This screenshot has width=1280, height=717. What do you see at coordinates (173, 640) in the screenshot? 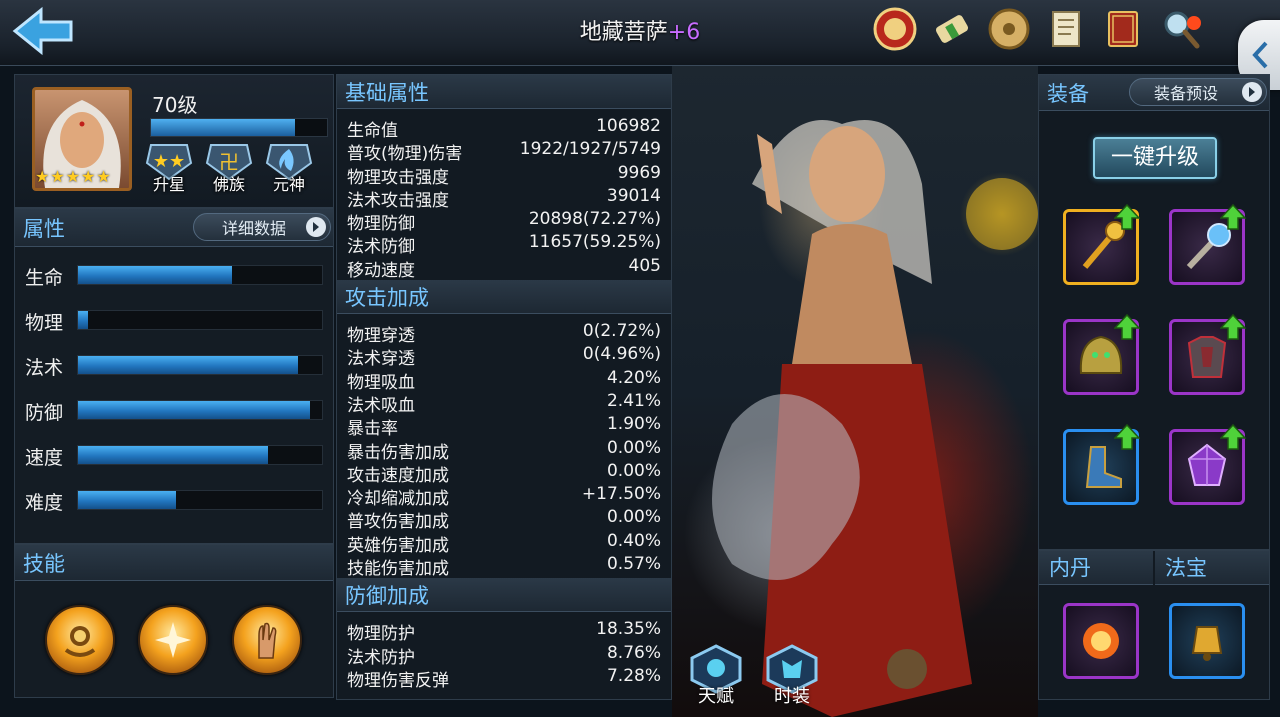
I see `skill-2-button` at bounding box center [173, 640].